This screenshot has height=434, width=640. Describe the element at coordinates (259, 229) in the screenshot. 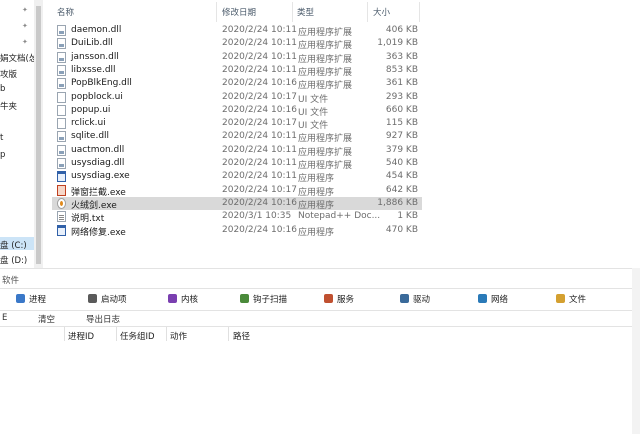

I see `file-date: 2020/2/24 10:16` at that location.